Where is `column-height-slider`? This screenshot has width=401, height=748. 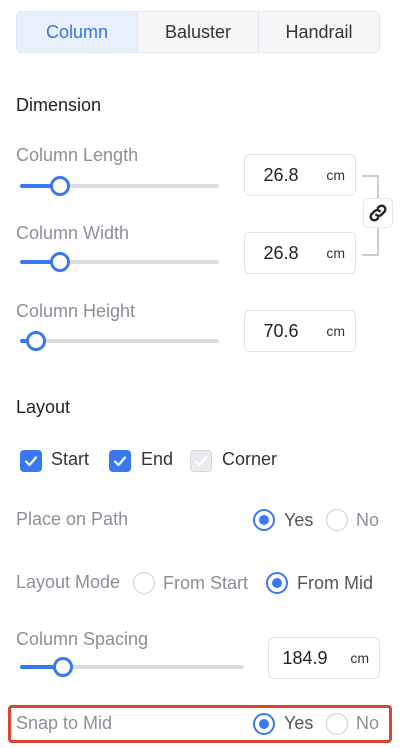 column-height-slider is located at coordinates (119, 341).